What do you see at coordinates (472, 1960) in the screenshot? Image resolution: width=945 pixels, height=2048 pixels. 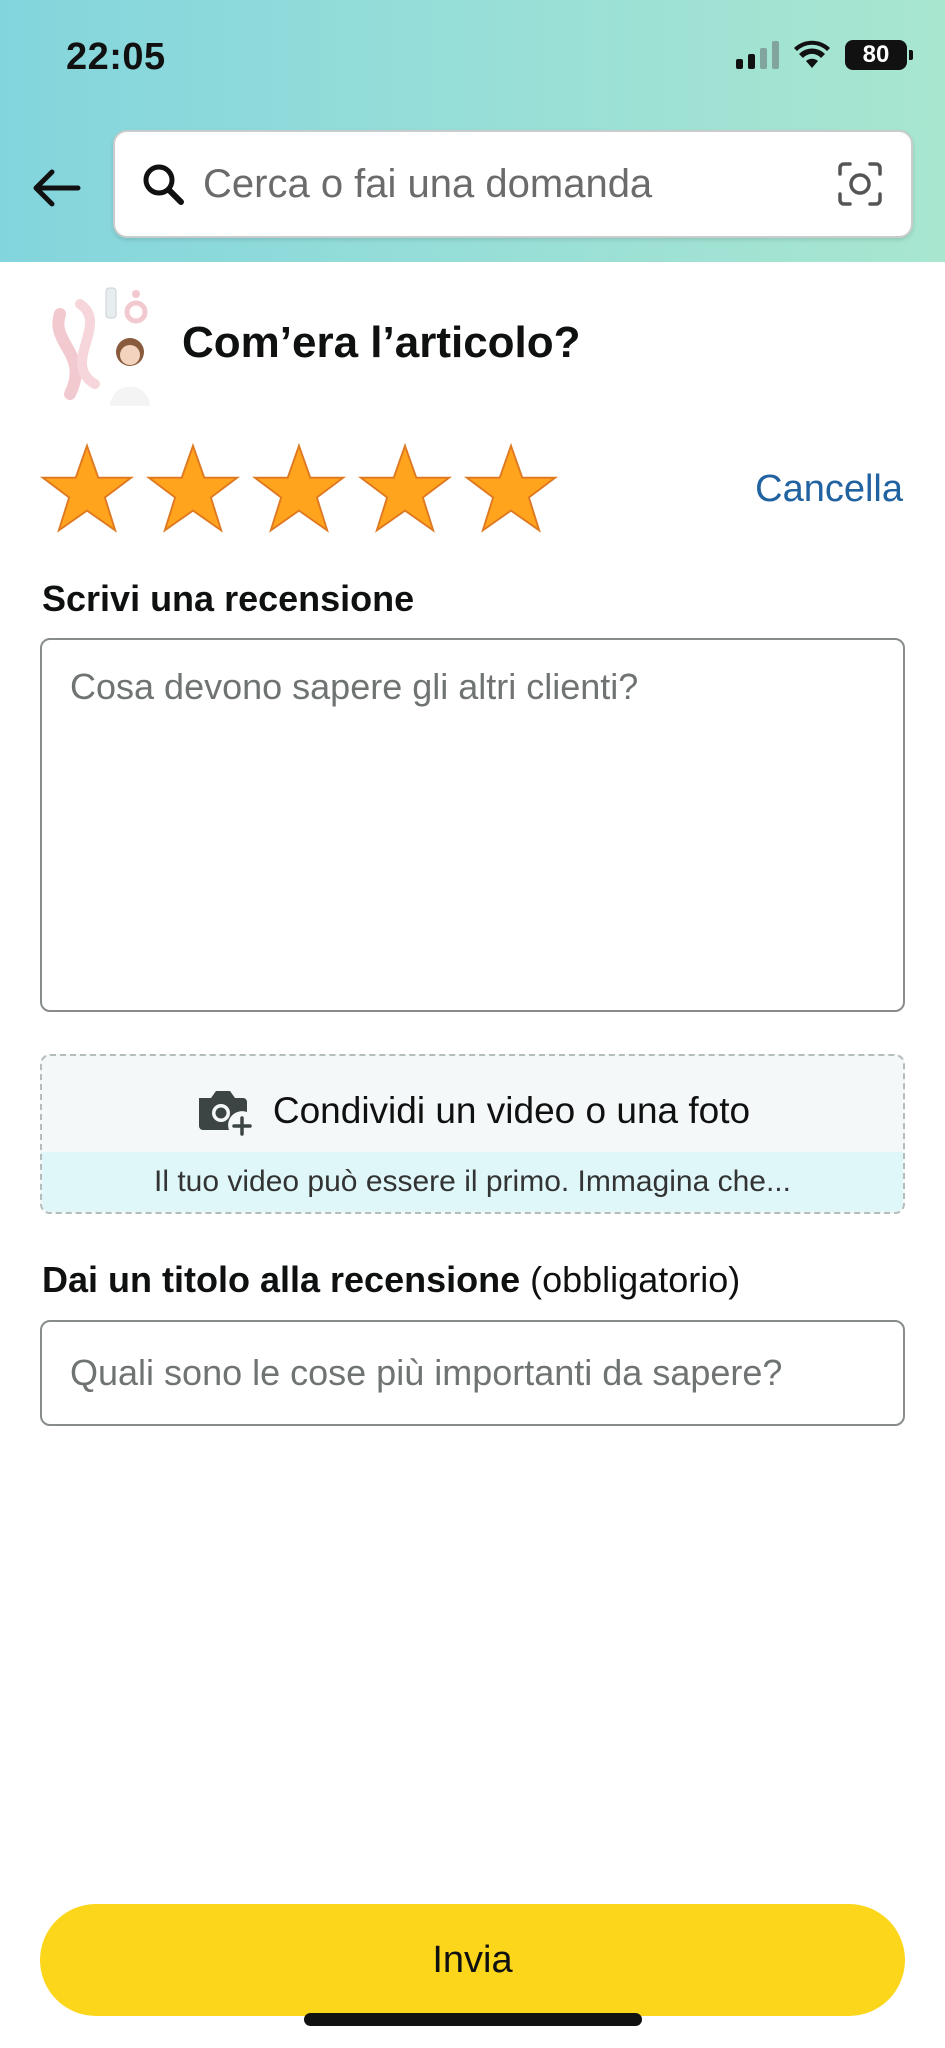 I see `submit-button: Invia` at bounding box center [472, 1960].